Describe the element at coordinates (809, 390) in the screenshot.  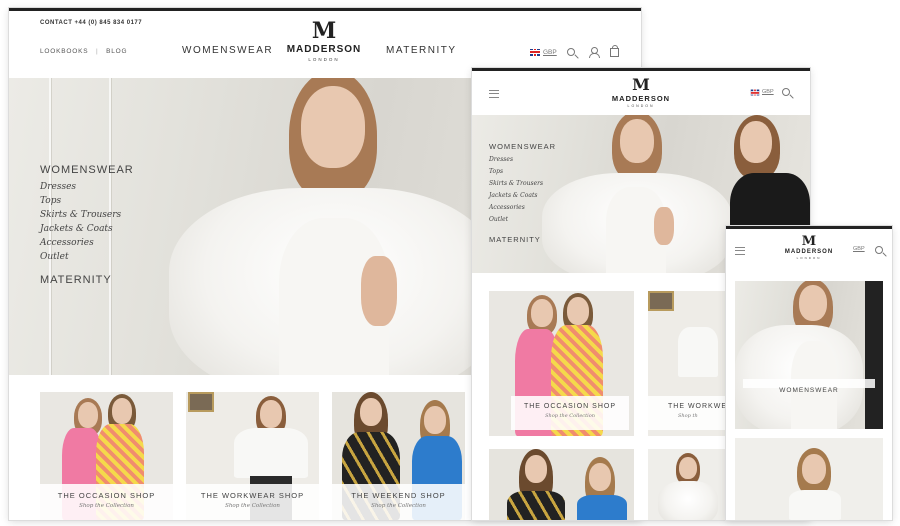
I see `hero-label-text: WOMENSWEAR` at that location.